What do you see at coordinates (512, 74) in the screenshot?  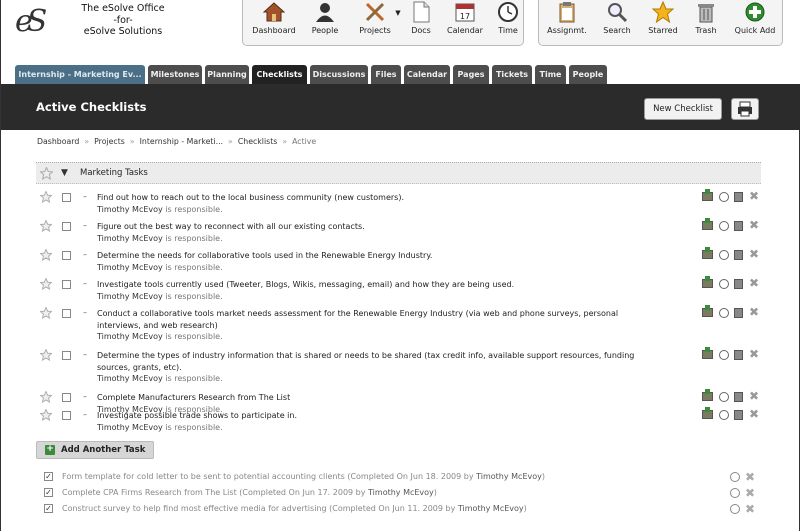 I see `tab-tickets: Tickets` at bounding box center [512, 74].